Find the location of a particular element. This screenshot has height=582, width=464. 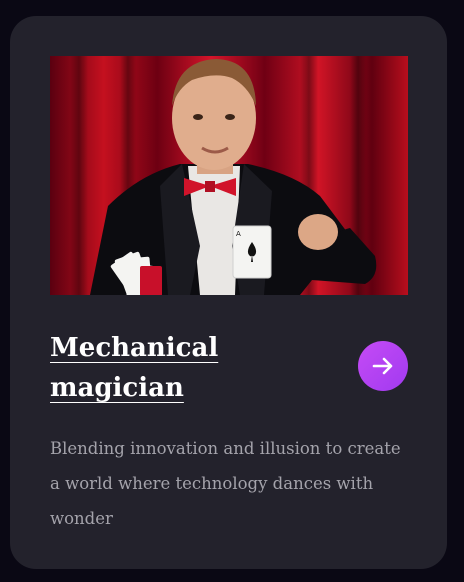

arrow-button is located at coordinates (383, 366).